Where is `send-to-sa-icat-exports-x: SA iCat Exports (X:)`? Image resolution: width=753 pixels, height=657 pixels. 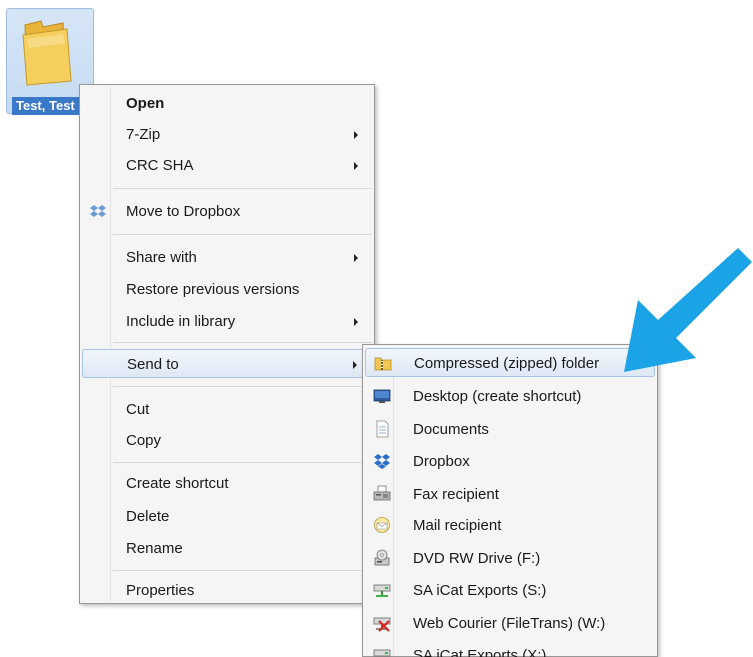 send-to-sa-icat-exports-x: SA iCat Exports (X:) is located at coordinates (510, 649).